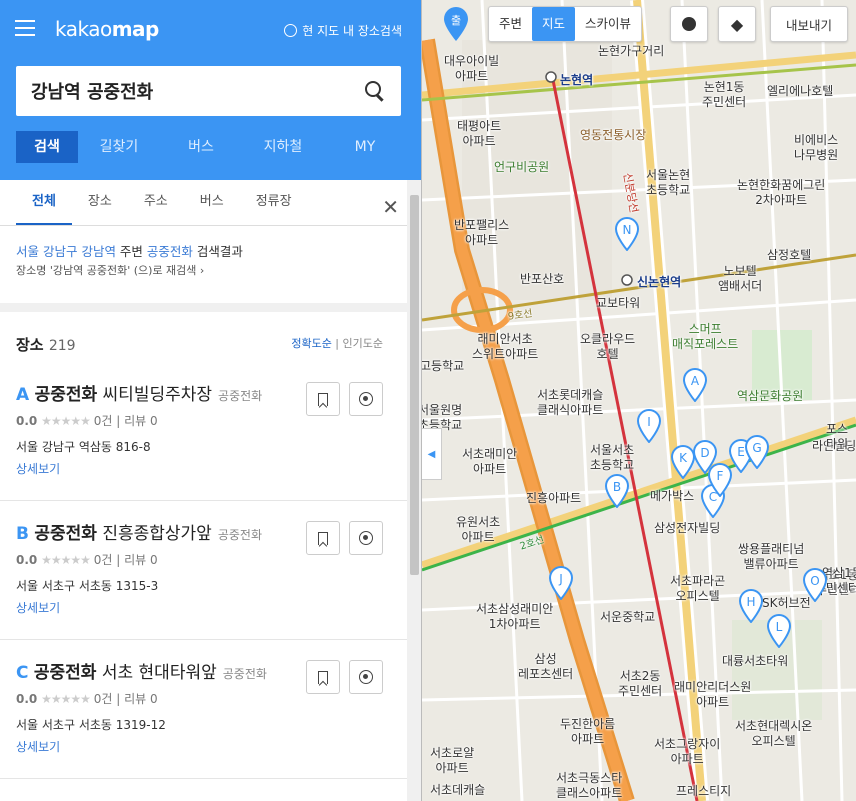 This screenshot has height=801, width=856. I want to click on tab-bus: 버스, so click(201, 147).